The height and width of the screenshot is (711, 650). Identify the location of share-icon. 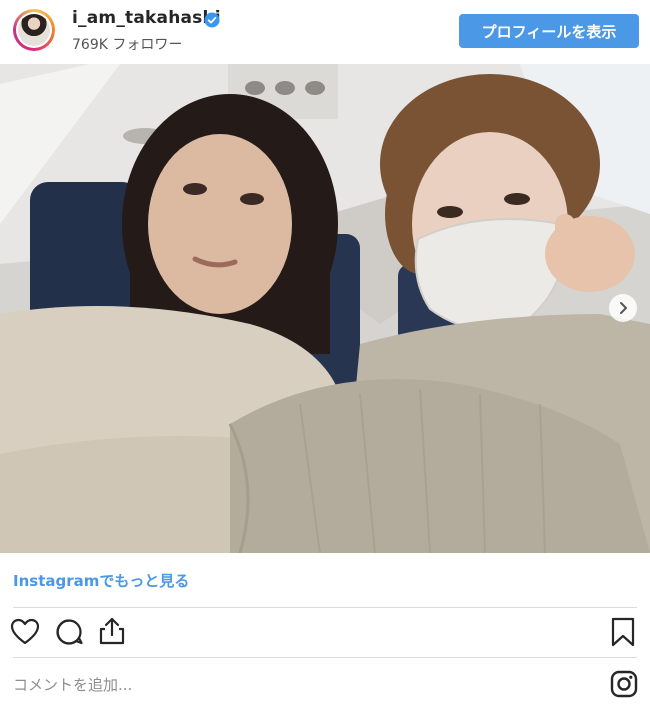
(112, 631).